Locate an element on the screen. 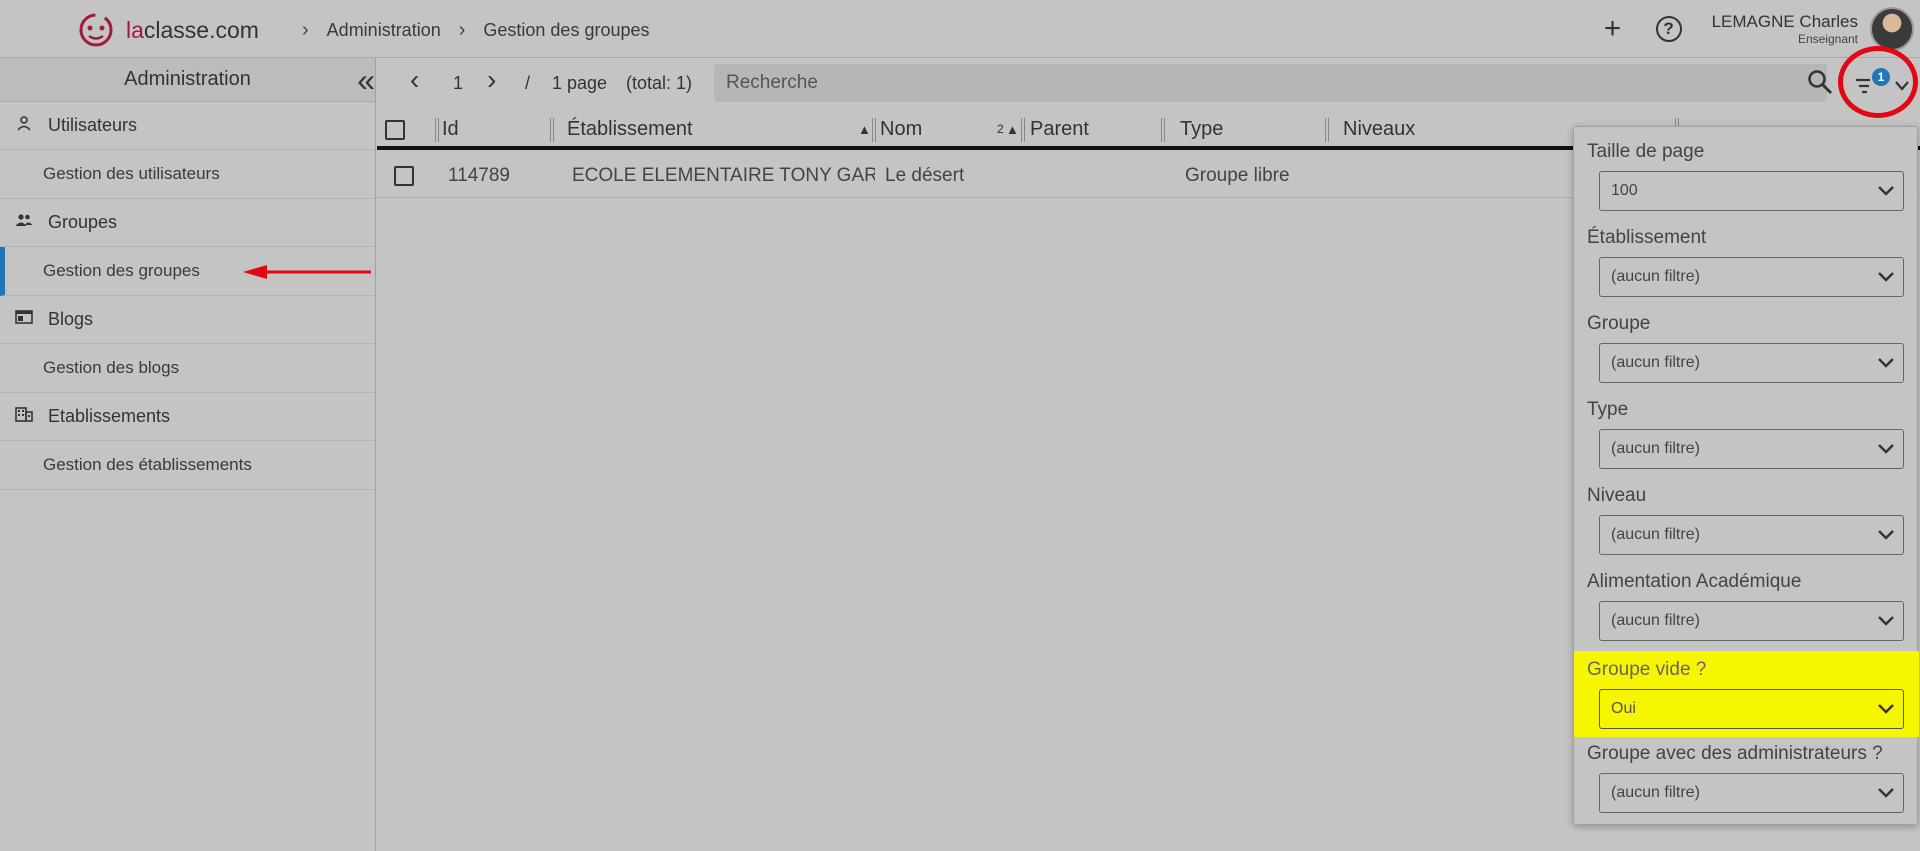  add-icon: + is located at coordinates (1613, 28).